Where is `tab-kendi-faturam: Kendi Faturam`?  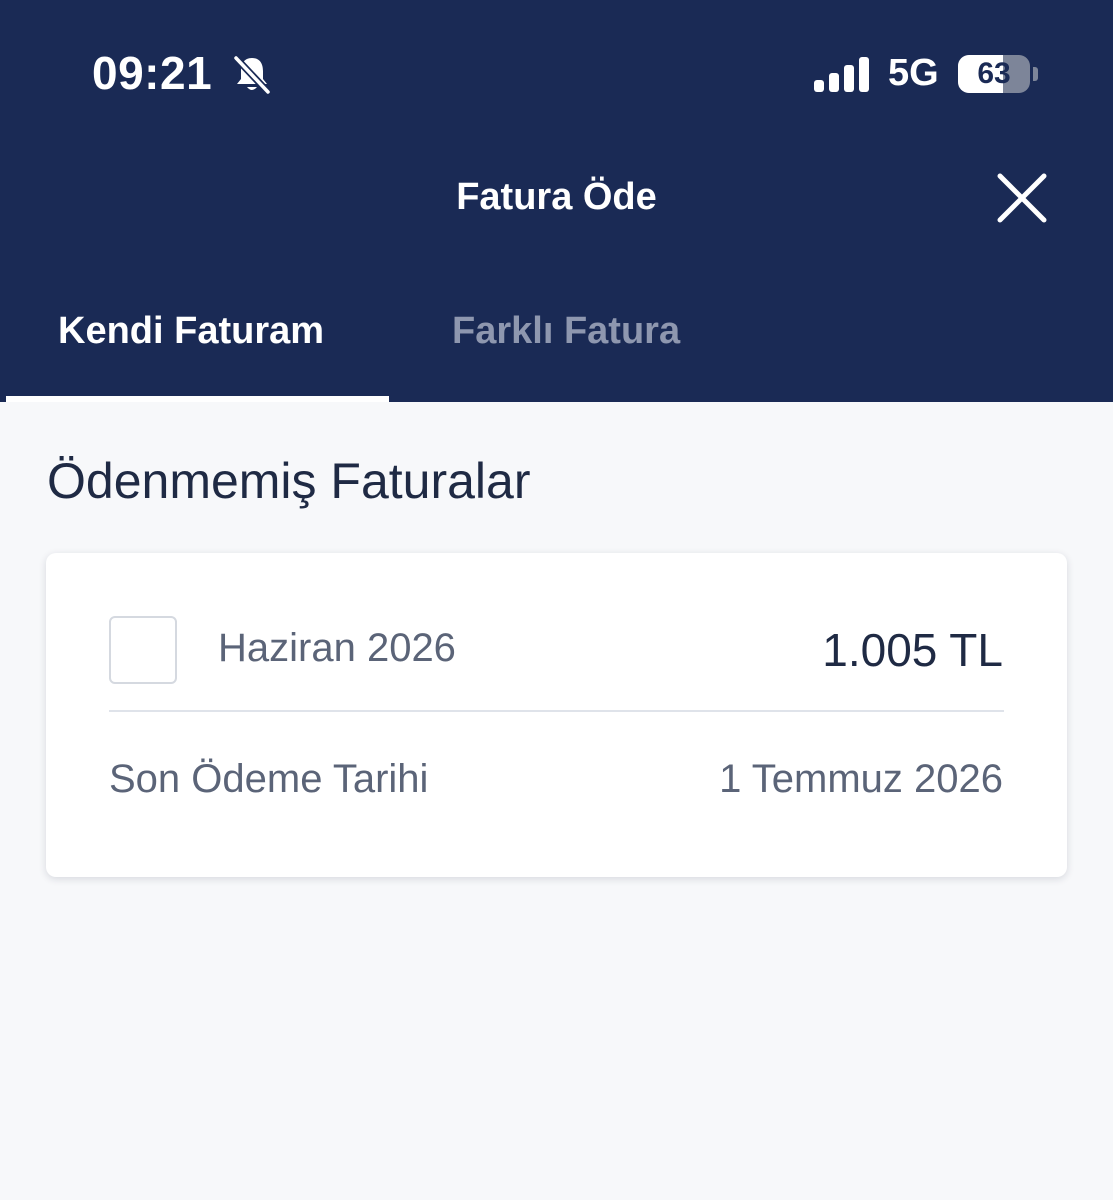
tab-kendi-faturam: Kendi Faturam is located at coordinates (191, 331).